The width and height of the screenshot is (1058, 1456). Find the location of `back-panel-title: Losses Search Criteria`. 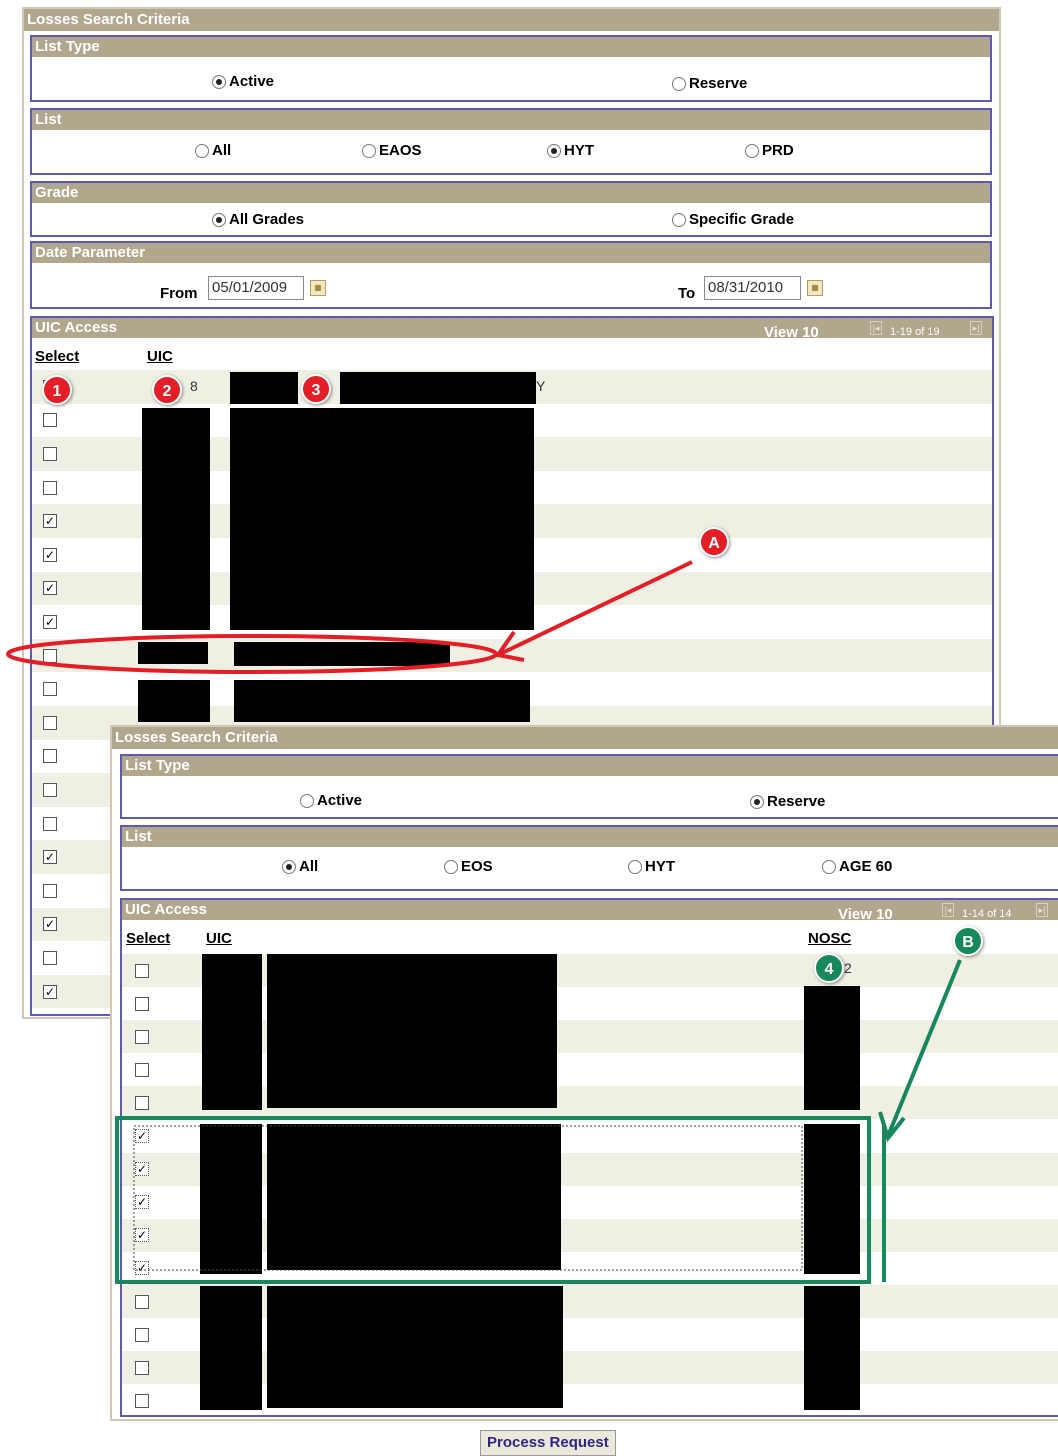

back-panel-title: Losses Search Criteria is located at coordinates (511, 20).